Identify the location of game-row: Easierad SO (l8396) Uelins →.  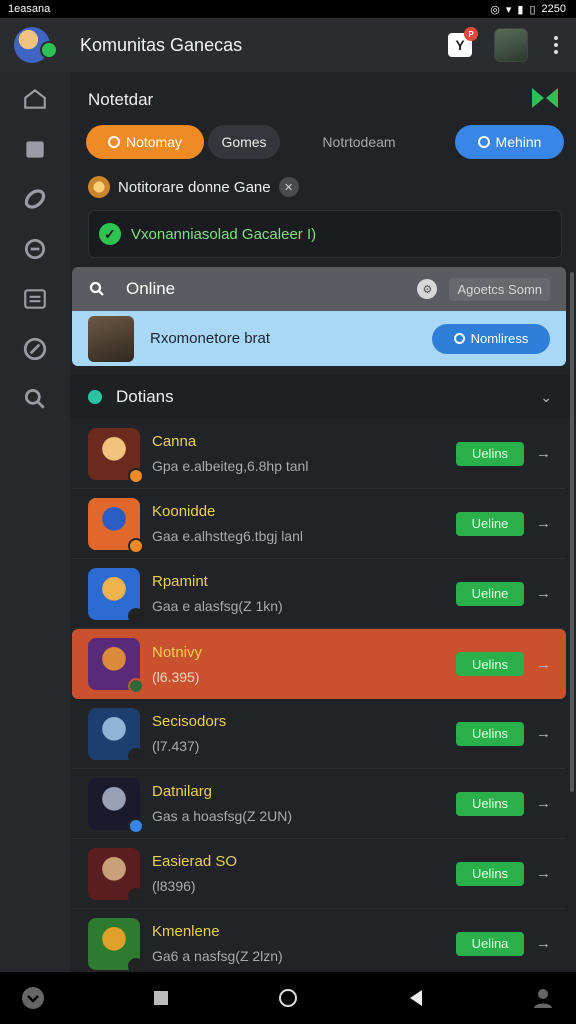
(319, 874).